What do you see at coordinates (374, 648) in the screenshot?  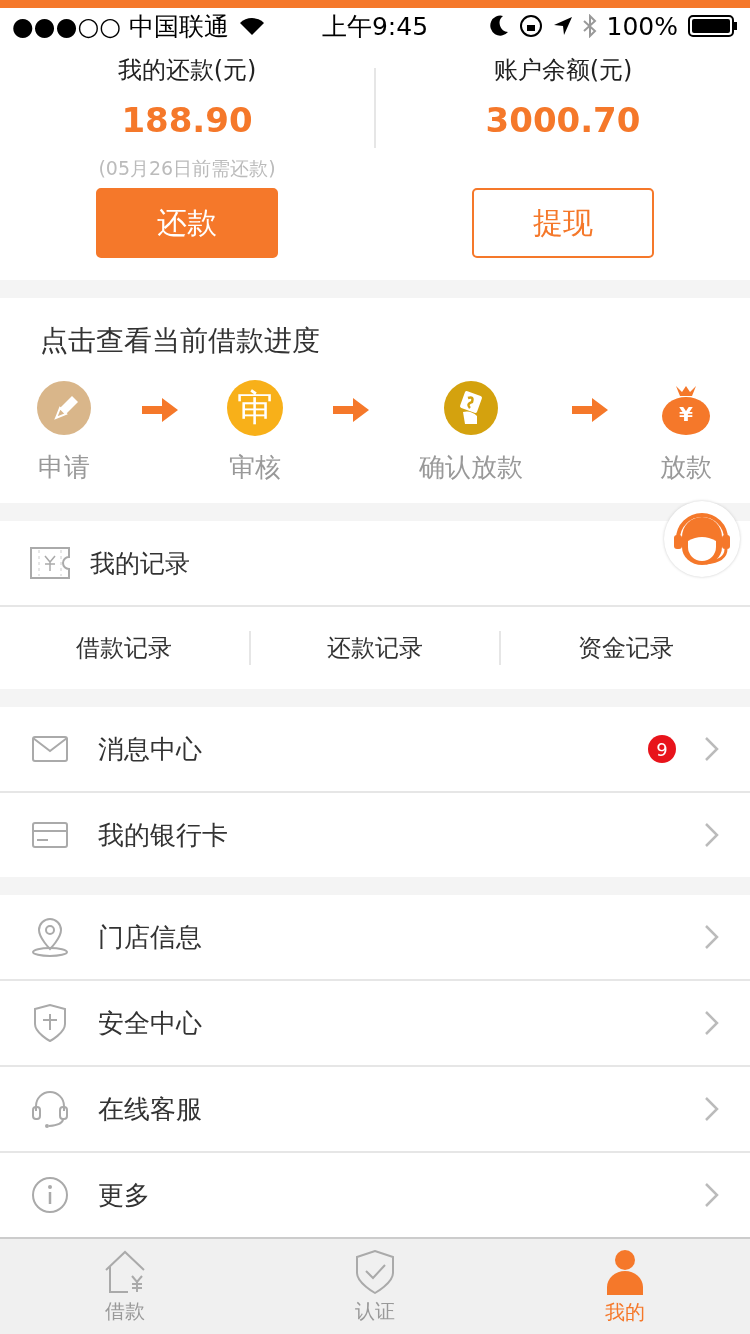 I see `record-tab: 还款记录` at bounding box center [374, 648].